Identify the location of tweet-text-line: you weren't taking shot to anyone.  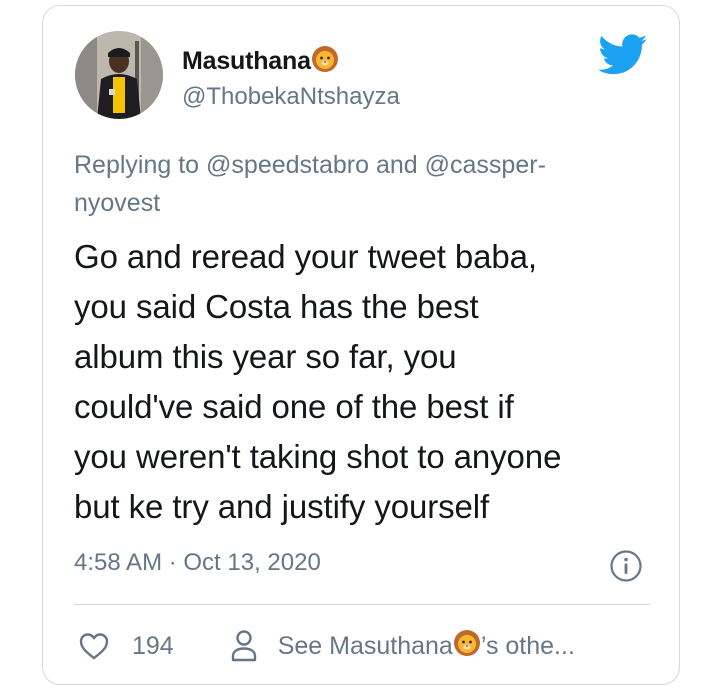
(318, 456).